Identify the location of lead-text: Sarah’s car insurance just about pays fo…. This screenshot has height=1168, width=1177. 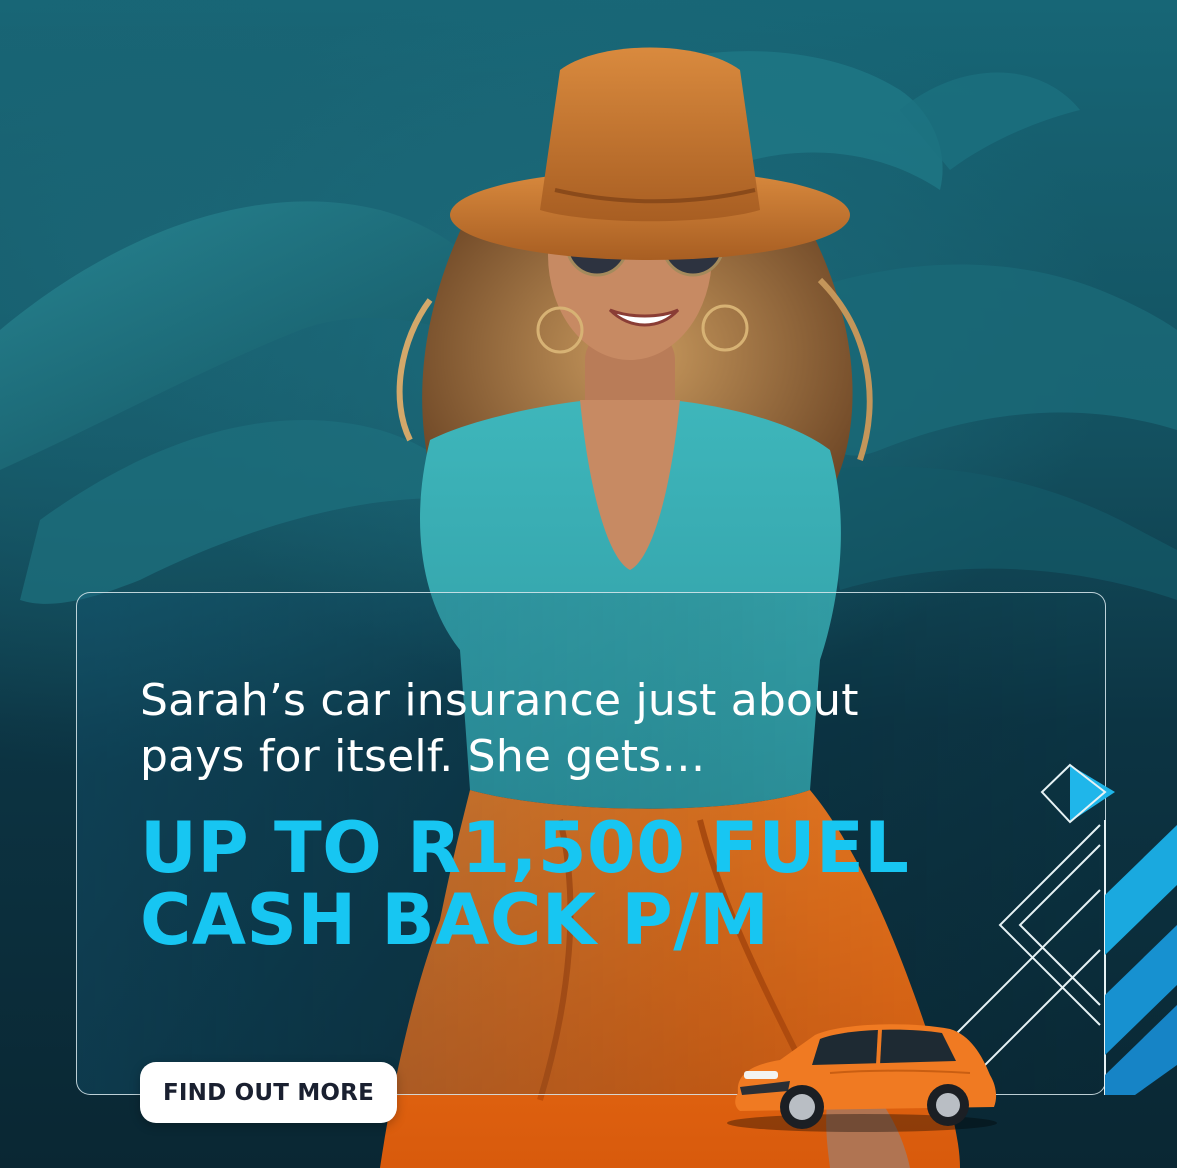
(499, 728).